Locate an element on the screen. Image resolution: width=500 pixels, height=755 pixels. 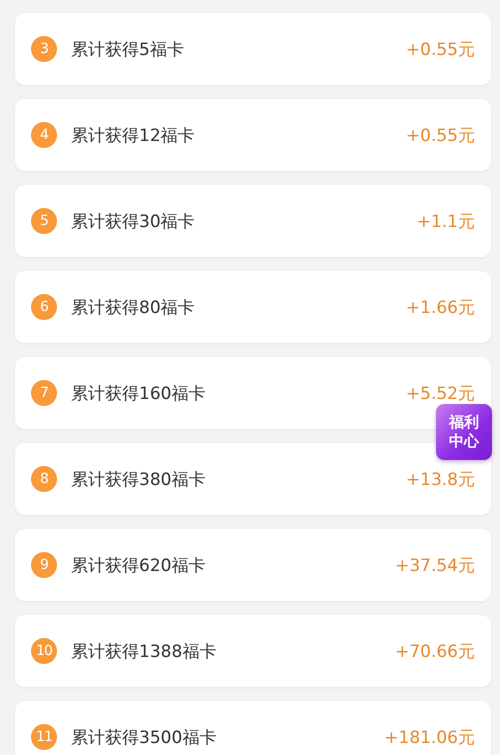
rank-badge: 4 is located at coordinates (44, 135).